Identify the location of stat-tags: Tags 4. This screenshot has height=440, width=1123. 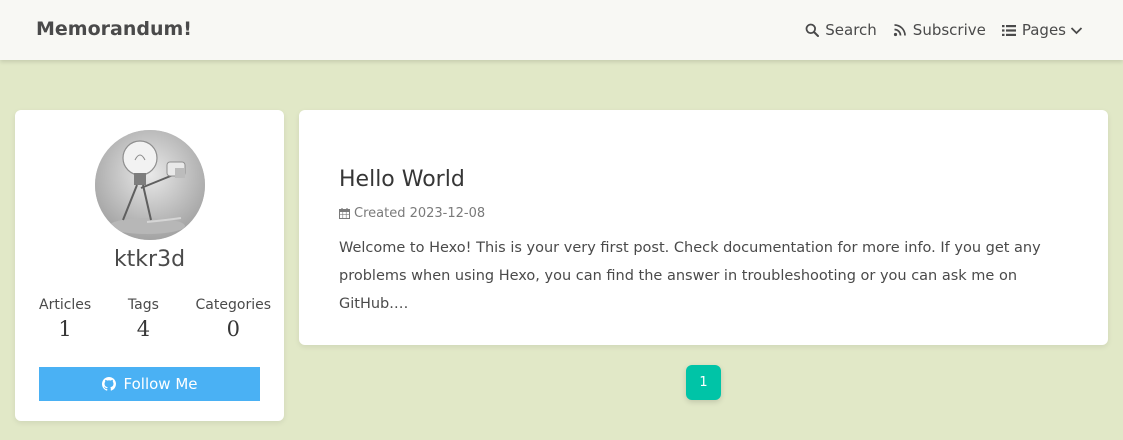
(143, 319).